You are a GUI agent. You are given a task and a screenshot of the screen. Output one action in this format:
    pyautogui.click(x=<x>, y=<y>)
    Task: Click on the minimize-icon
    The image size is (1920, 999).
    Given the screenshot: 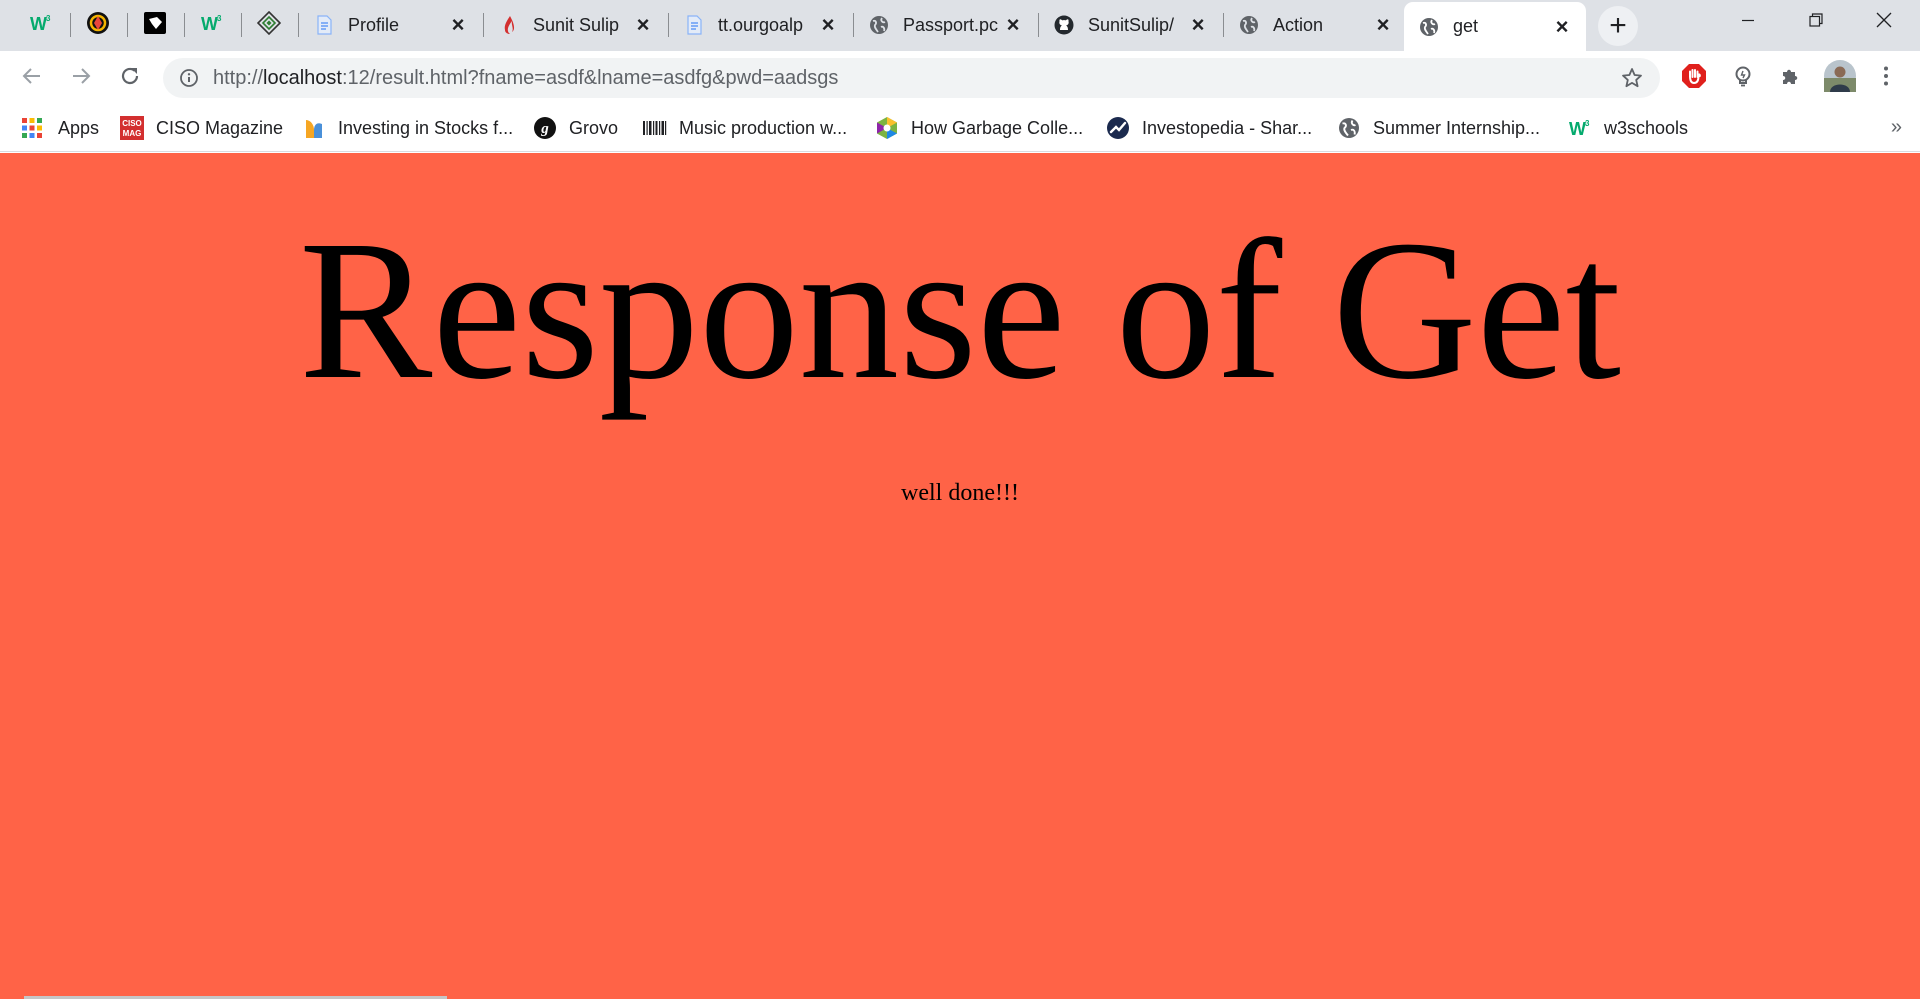 What is the action you would take?
    pyautogui.click(x=1748, y=22)
    